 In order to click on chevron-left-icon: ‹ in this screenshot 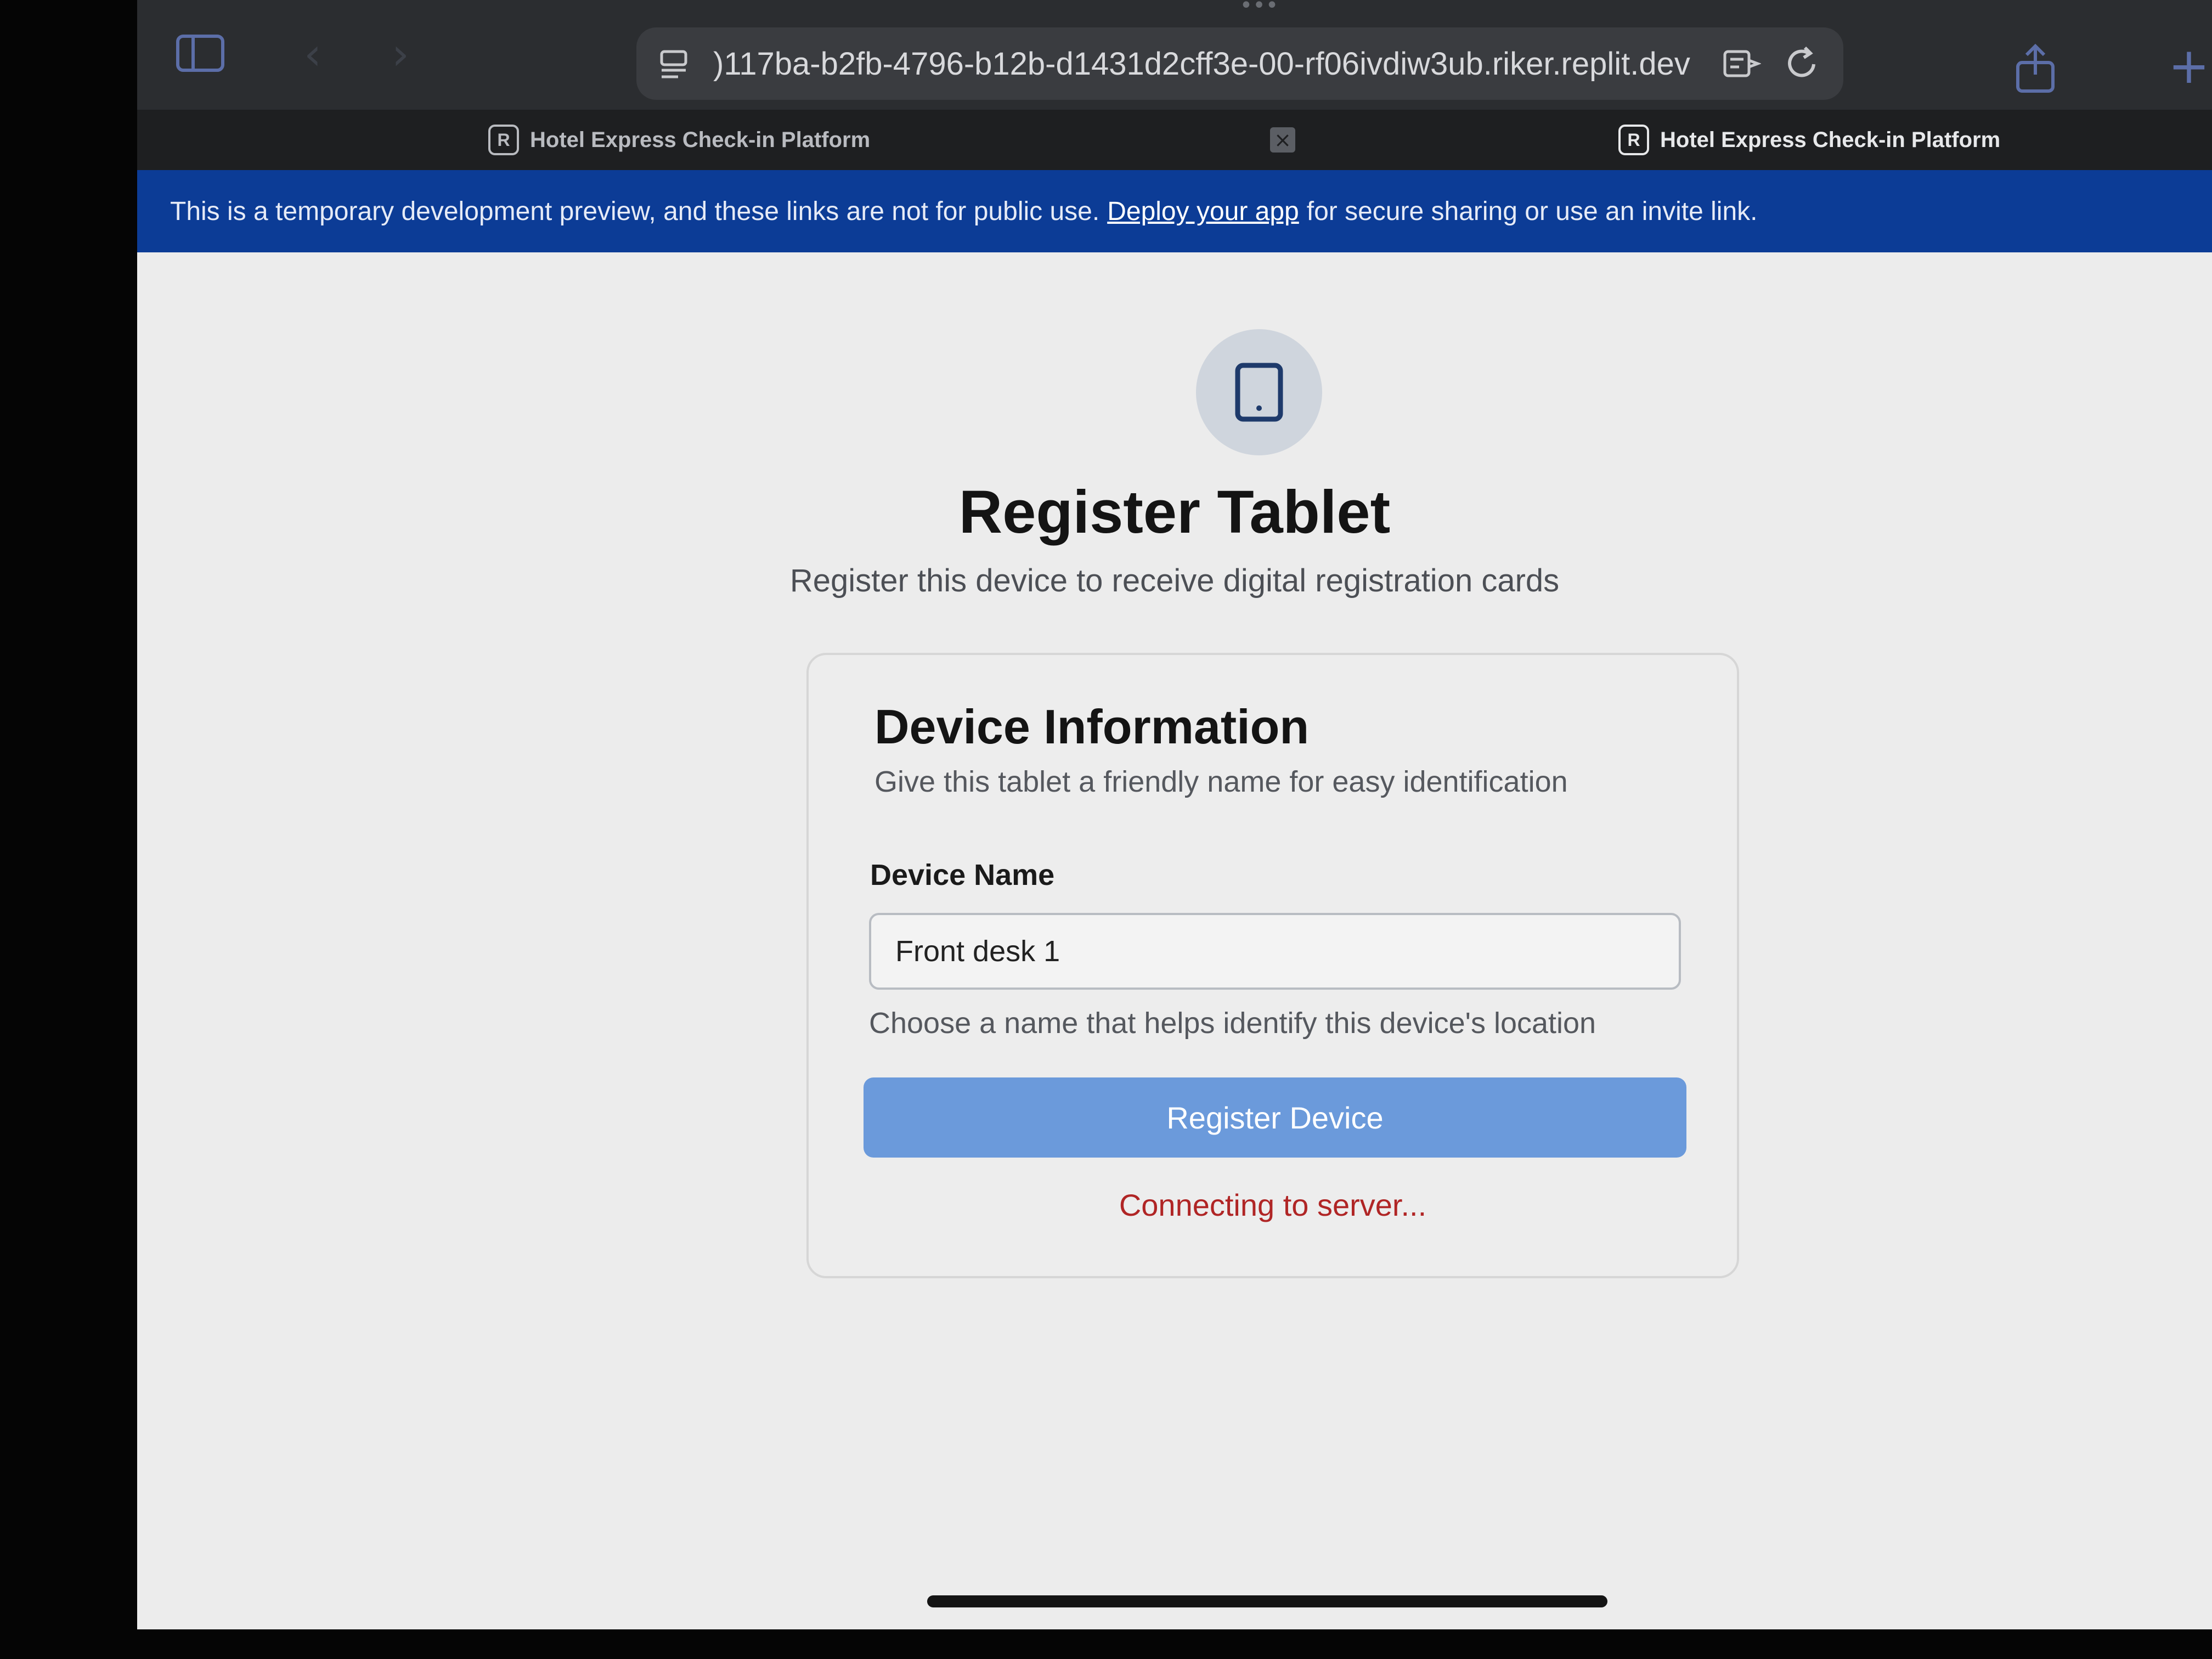, I will do `click(313, 55)`.